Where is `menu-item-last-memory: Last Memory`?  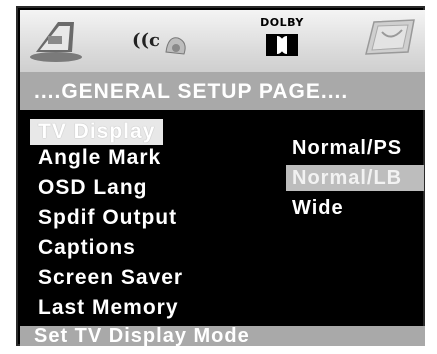
menu-item-last-memory: Last Memory is located at coordinates (108, 308).